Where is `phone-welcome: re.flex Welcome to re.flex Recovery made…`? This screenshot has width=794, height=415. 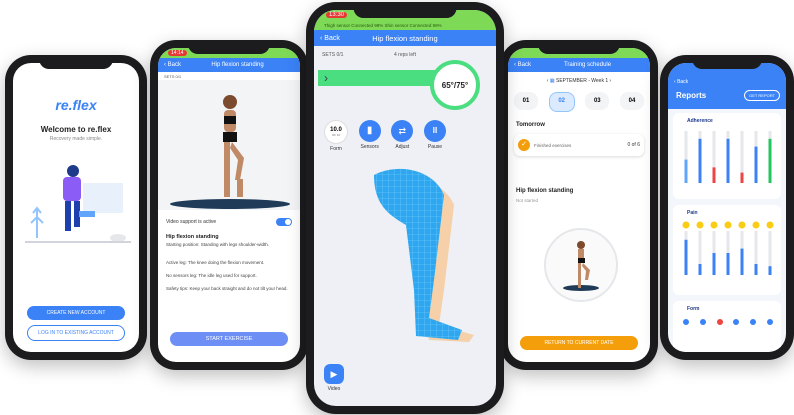 phone-welcome: re.flex Welcome to re.flex Recovery made… is located at coordinates (76, 207).